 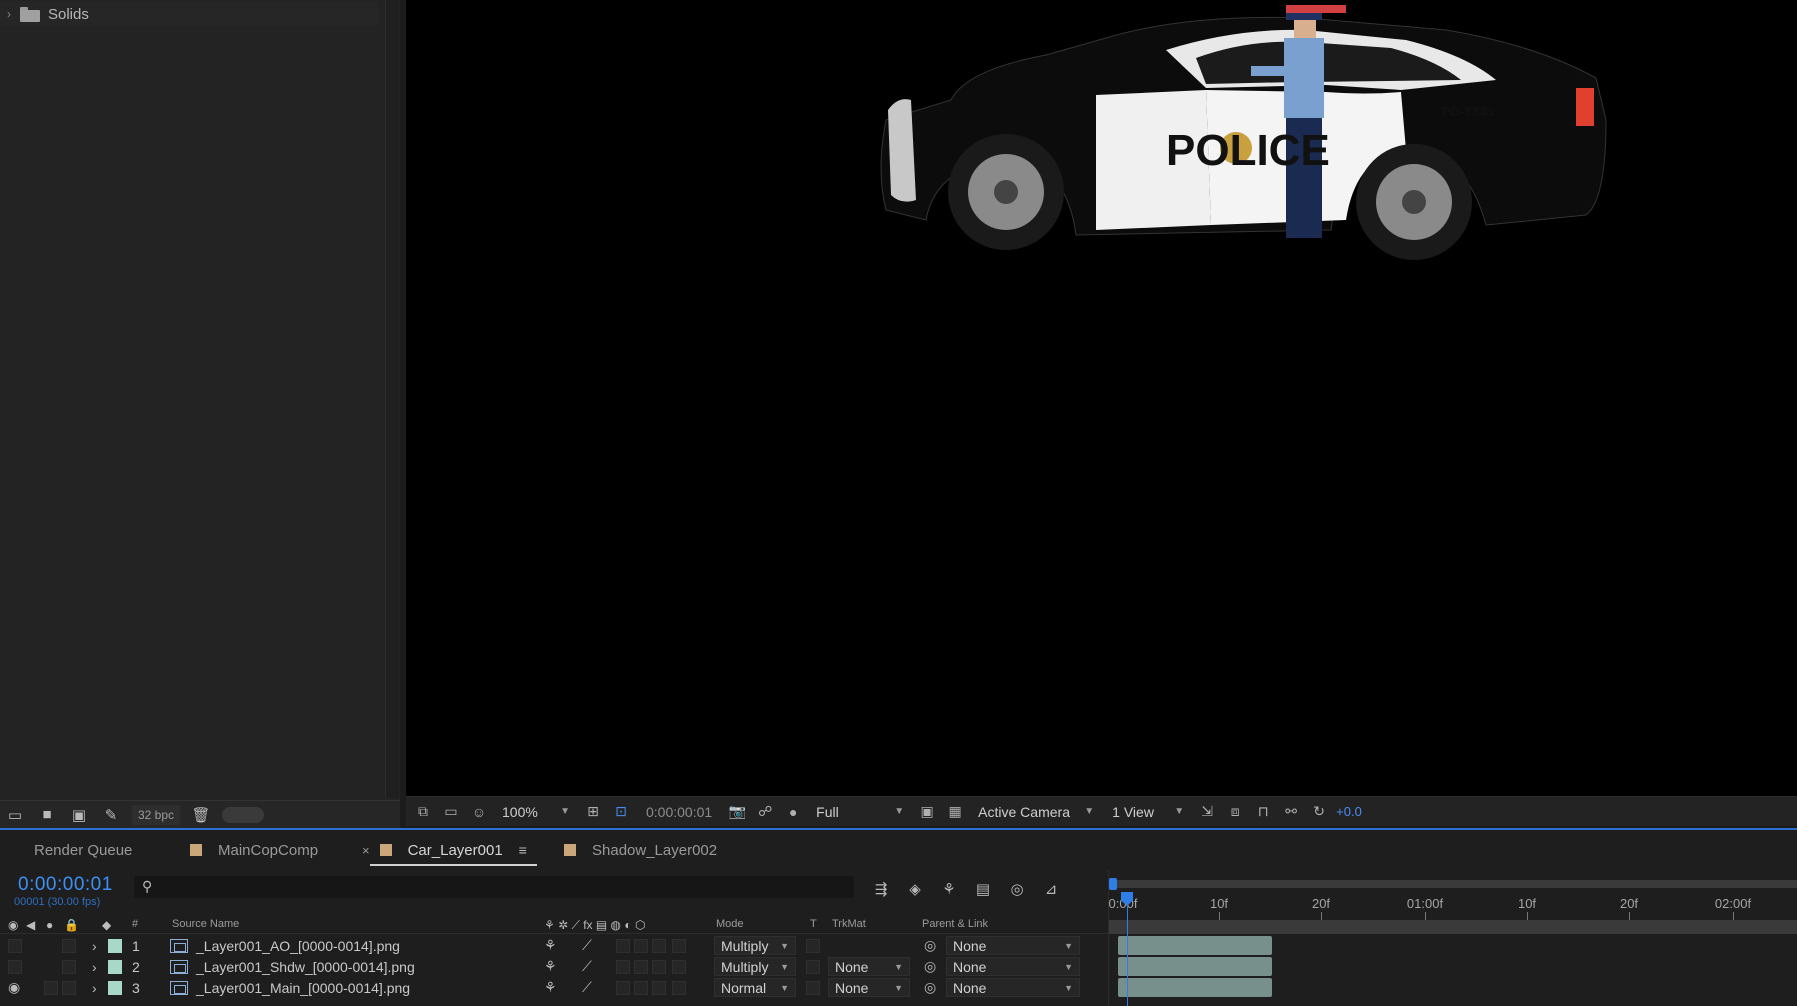 I want to click on label-icon: ◆, so click(x=106, y=925).